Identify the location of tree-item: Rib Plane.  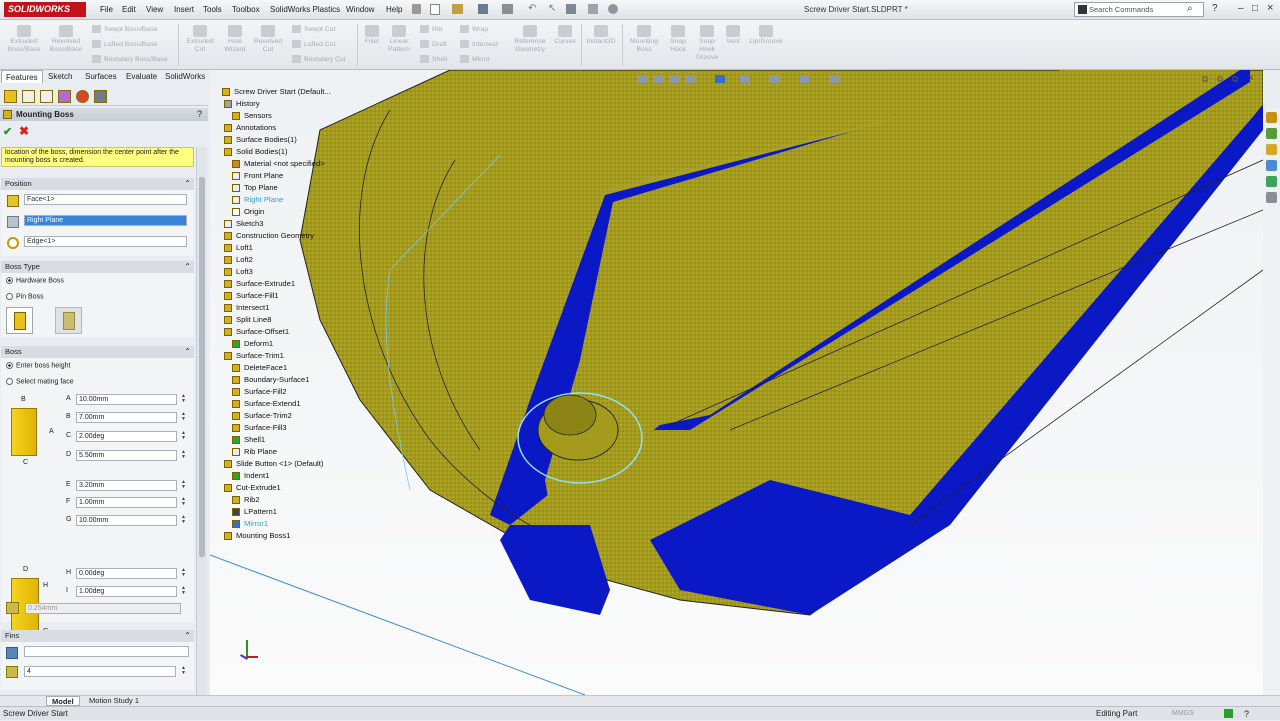
(254, 451).